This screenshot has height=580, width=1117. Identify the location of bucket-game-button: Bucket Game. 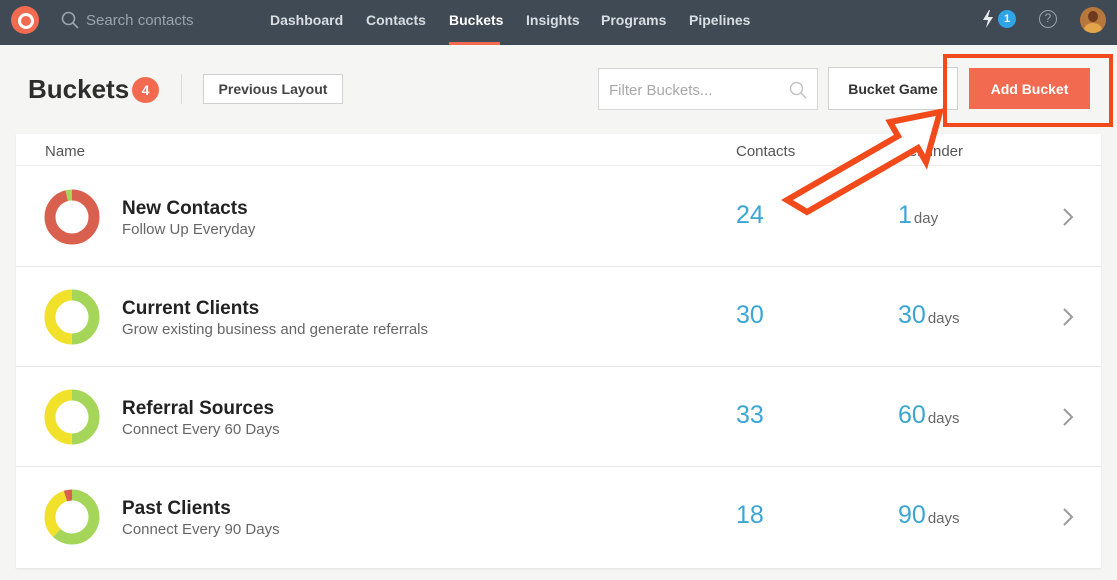
(893, 88).